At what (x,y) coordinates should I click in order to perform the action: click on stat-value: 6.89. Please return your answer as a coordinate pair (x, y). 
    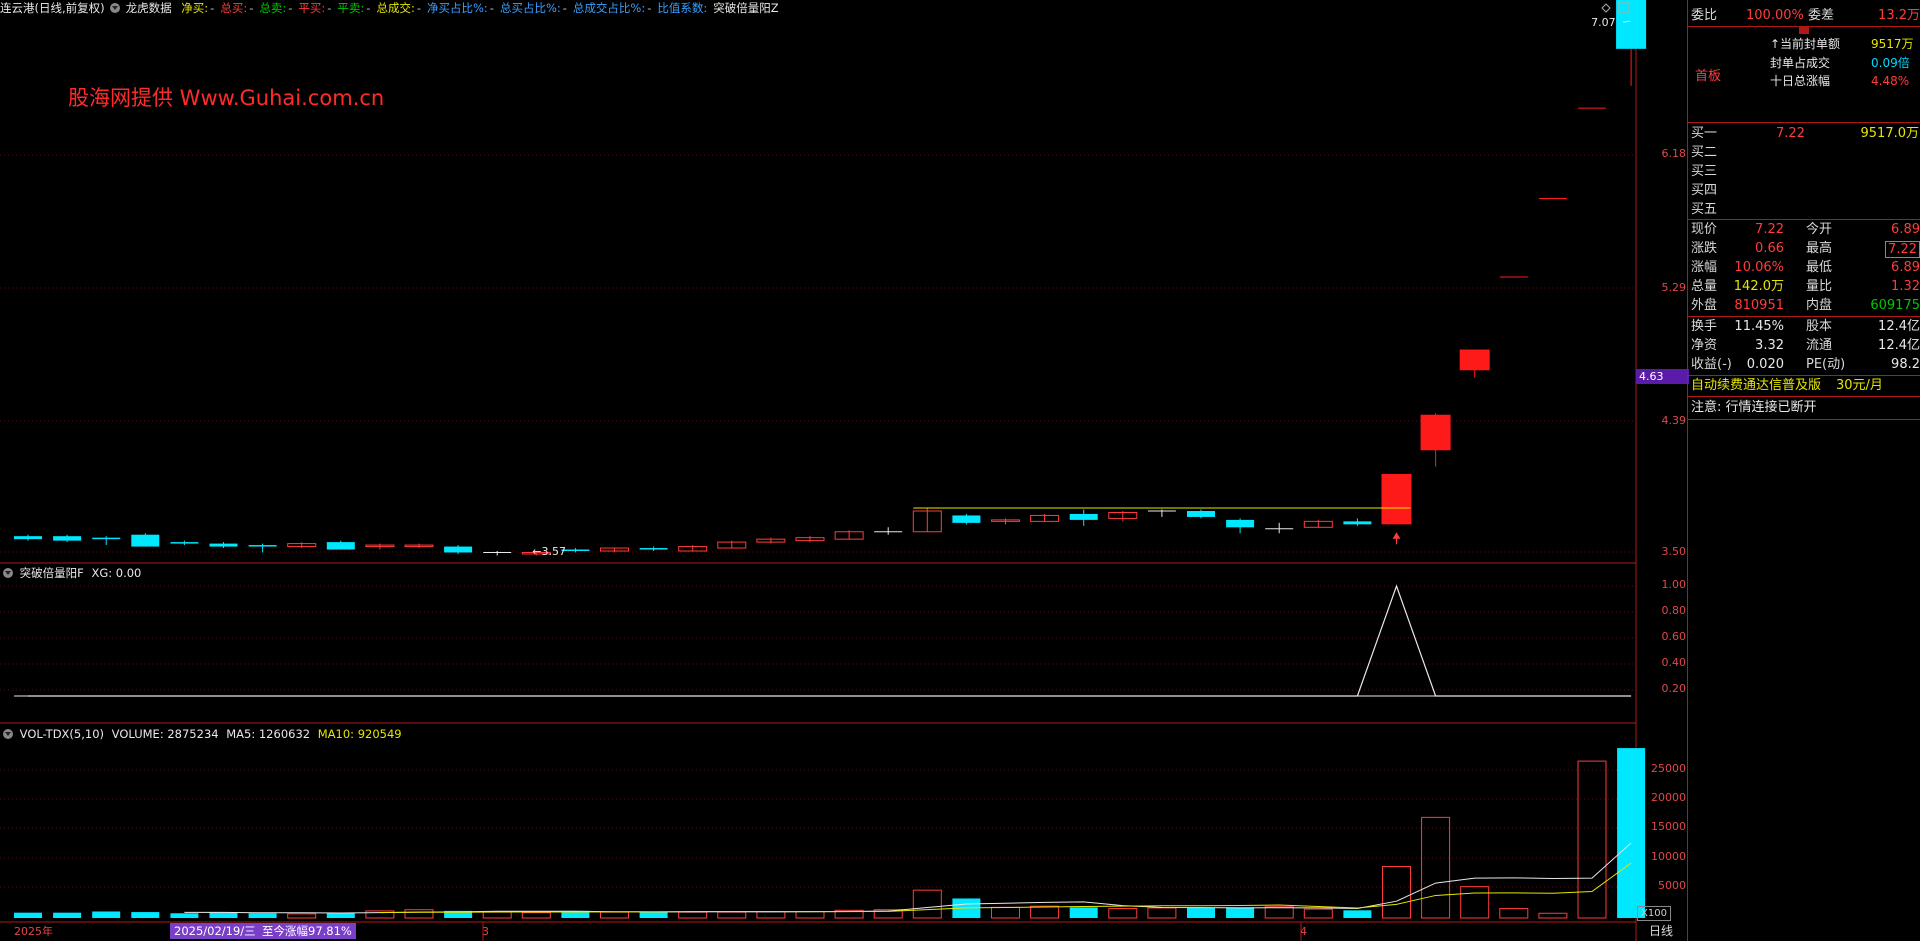
    Looking at the image, I should click on (1905, 229).